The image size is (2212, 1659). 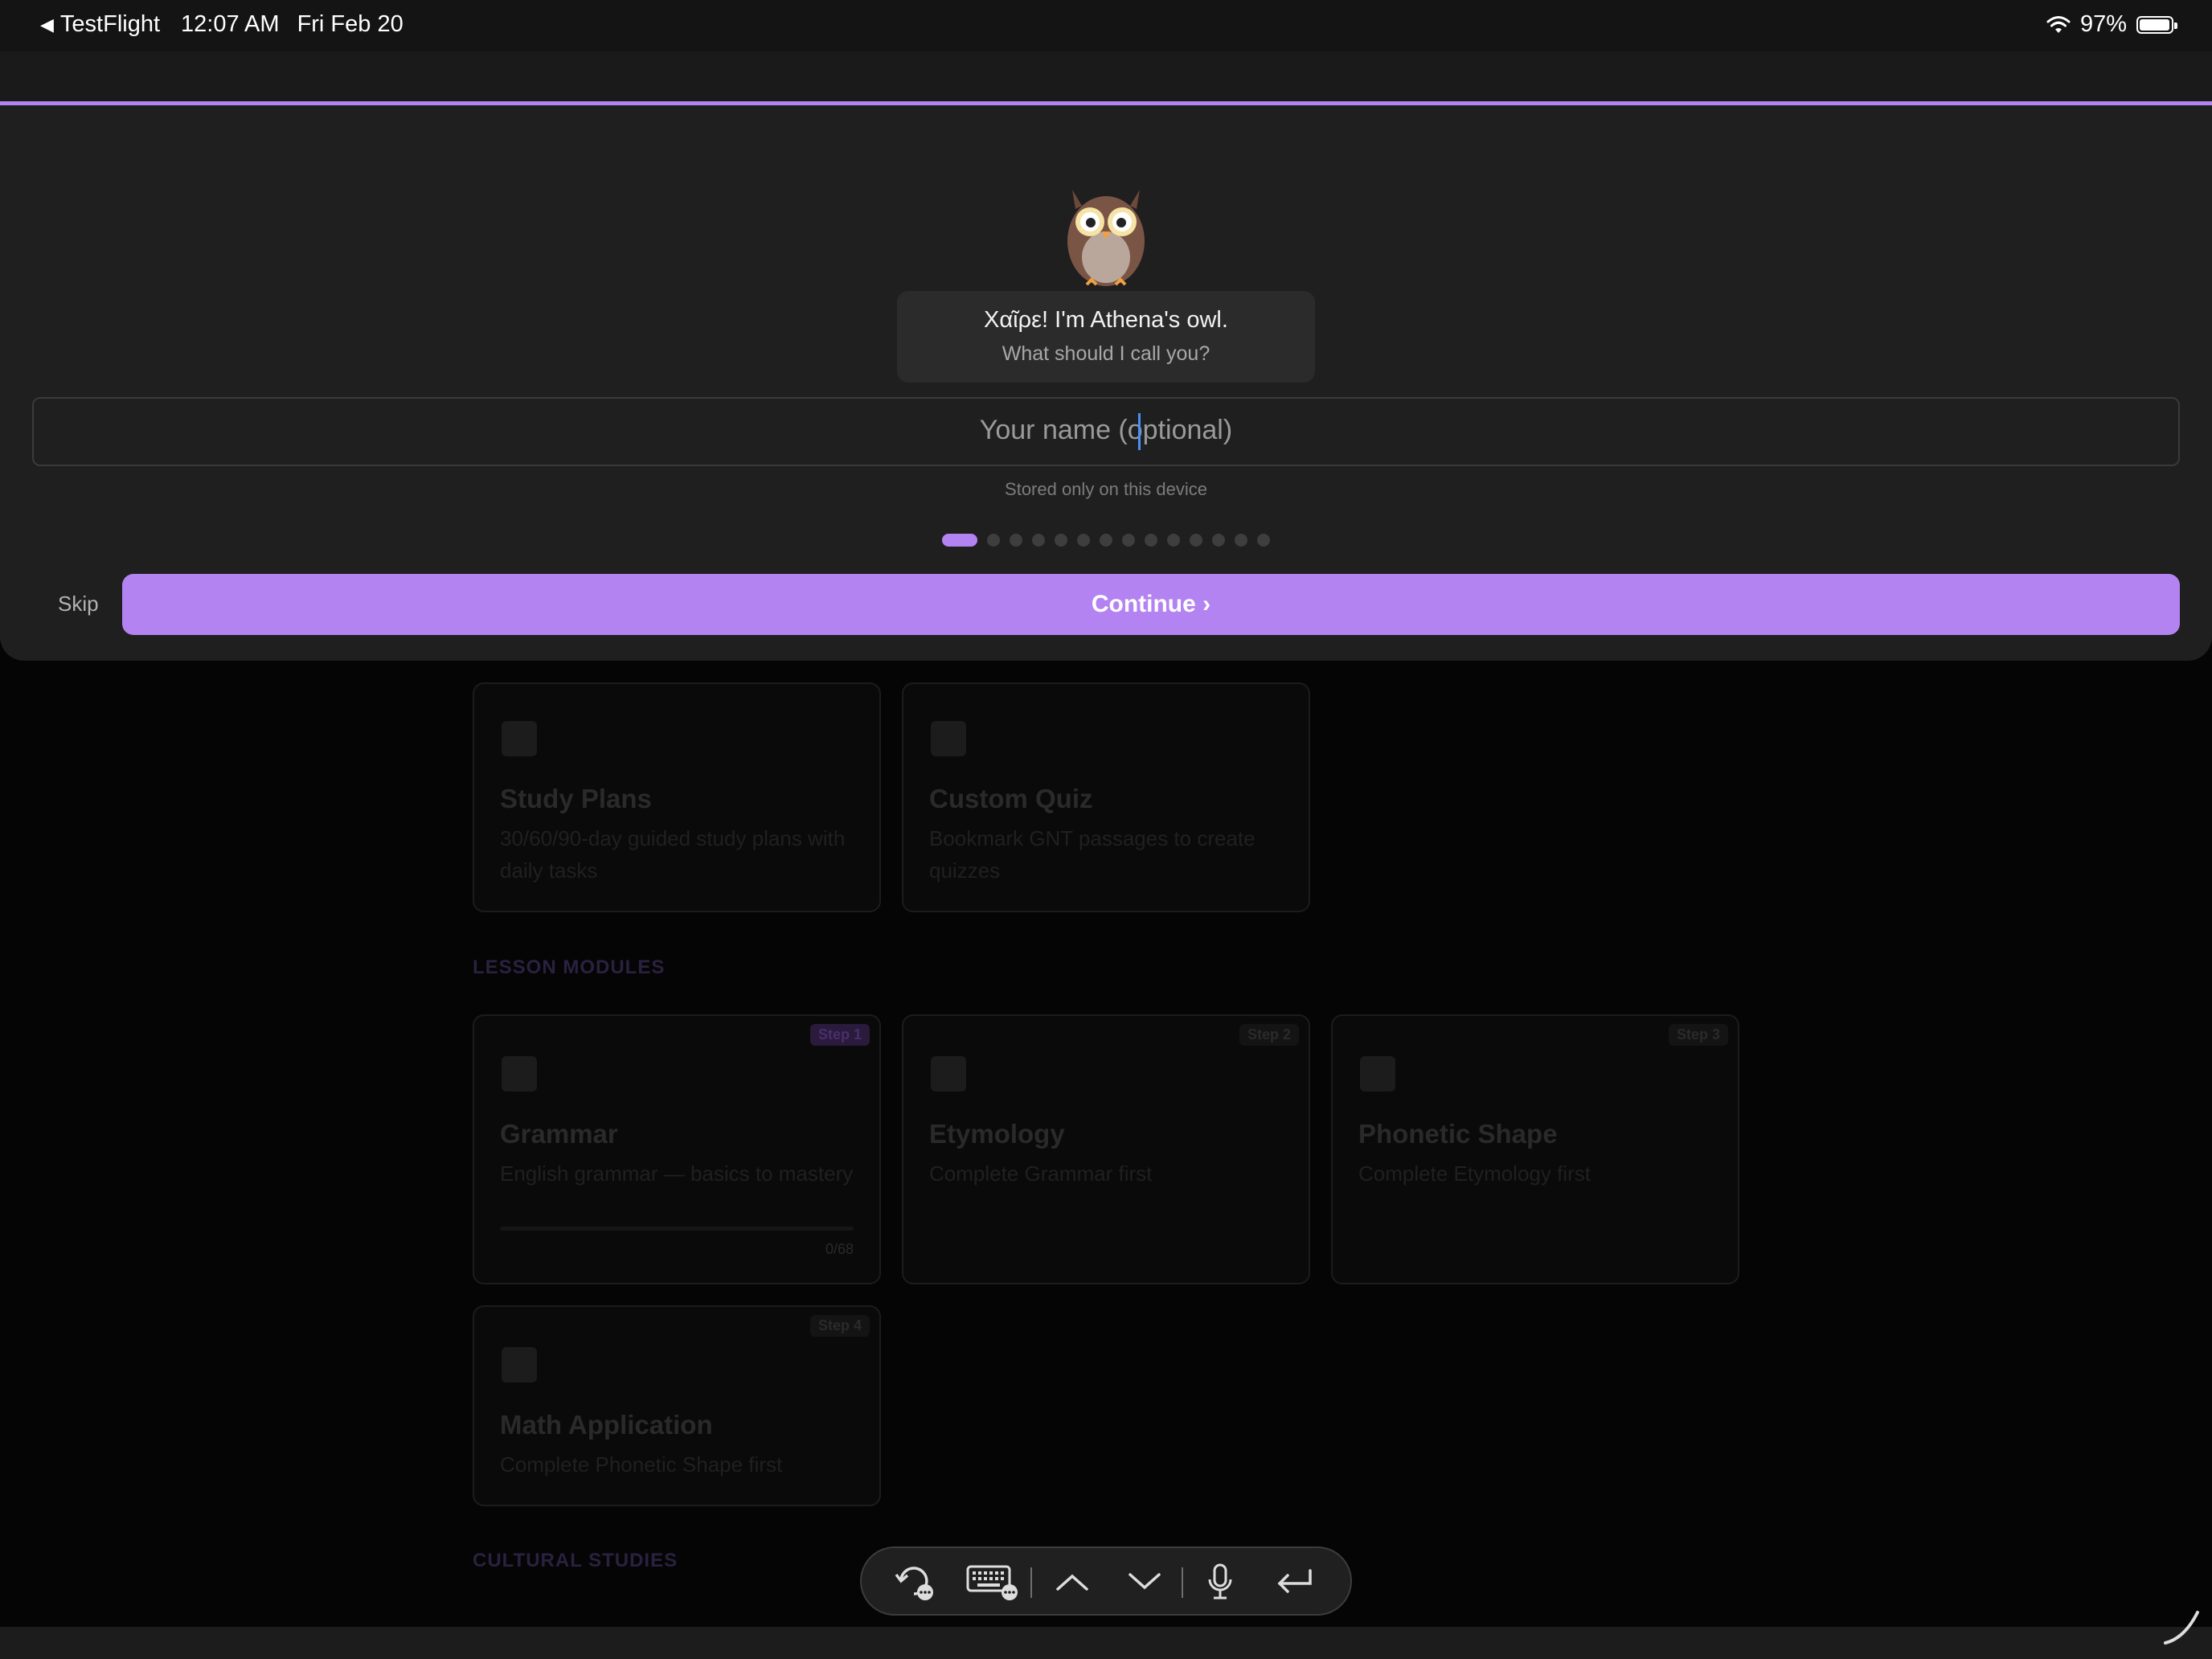 I want to click on lesson-modules-heading: LESSON MODULES, so click(x=569, y=967).